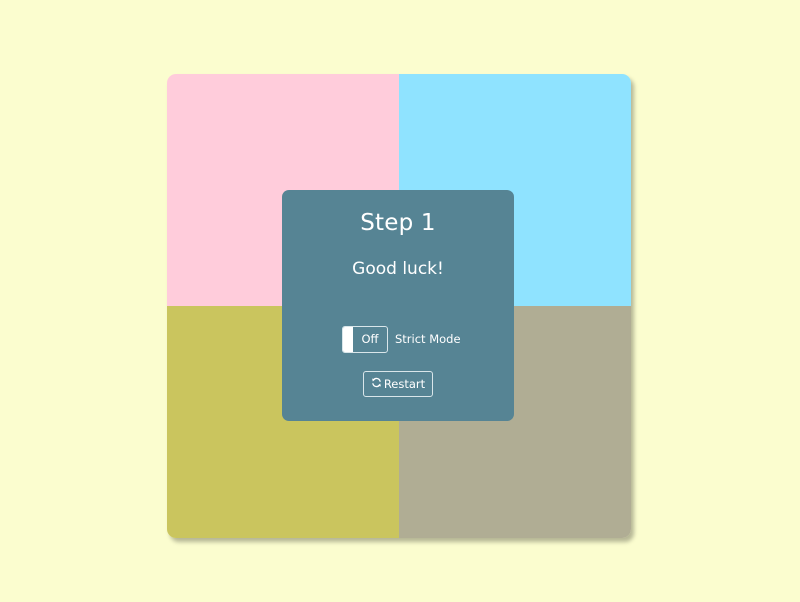 The height and width of the screenshot is (602, 800). I want to click on strict-mode-row: Off Strict Mode, so click(398, 339).